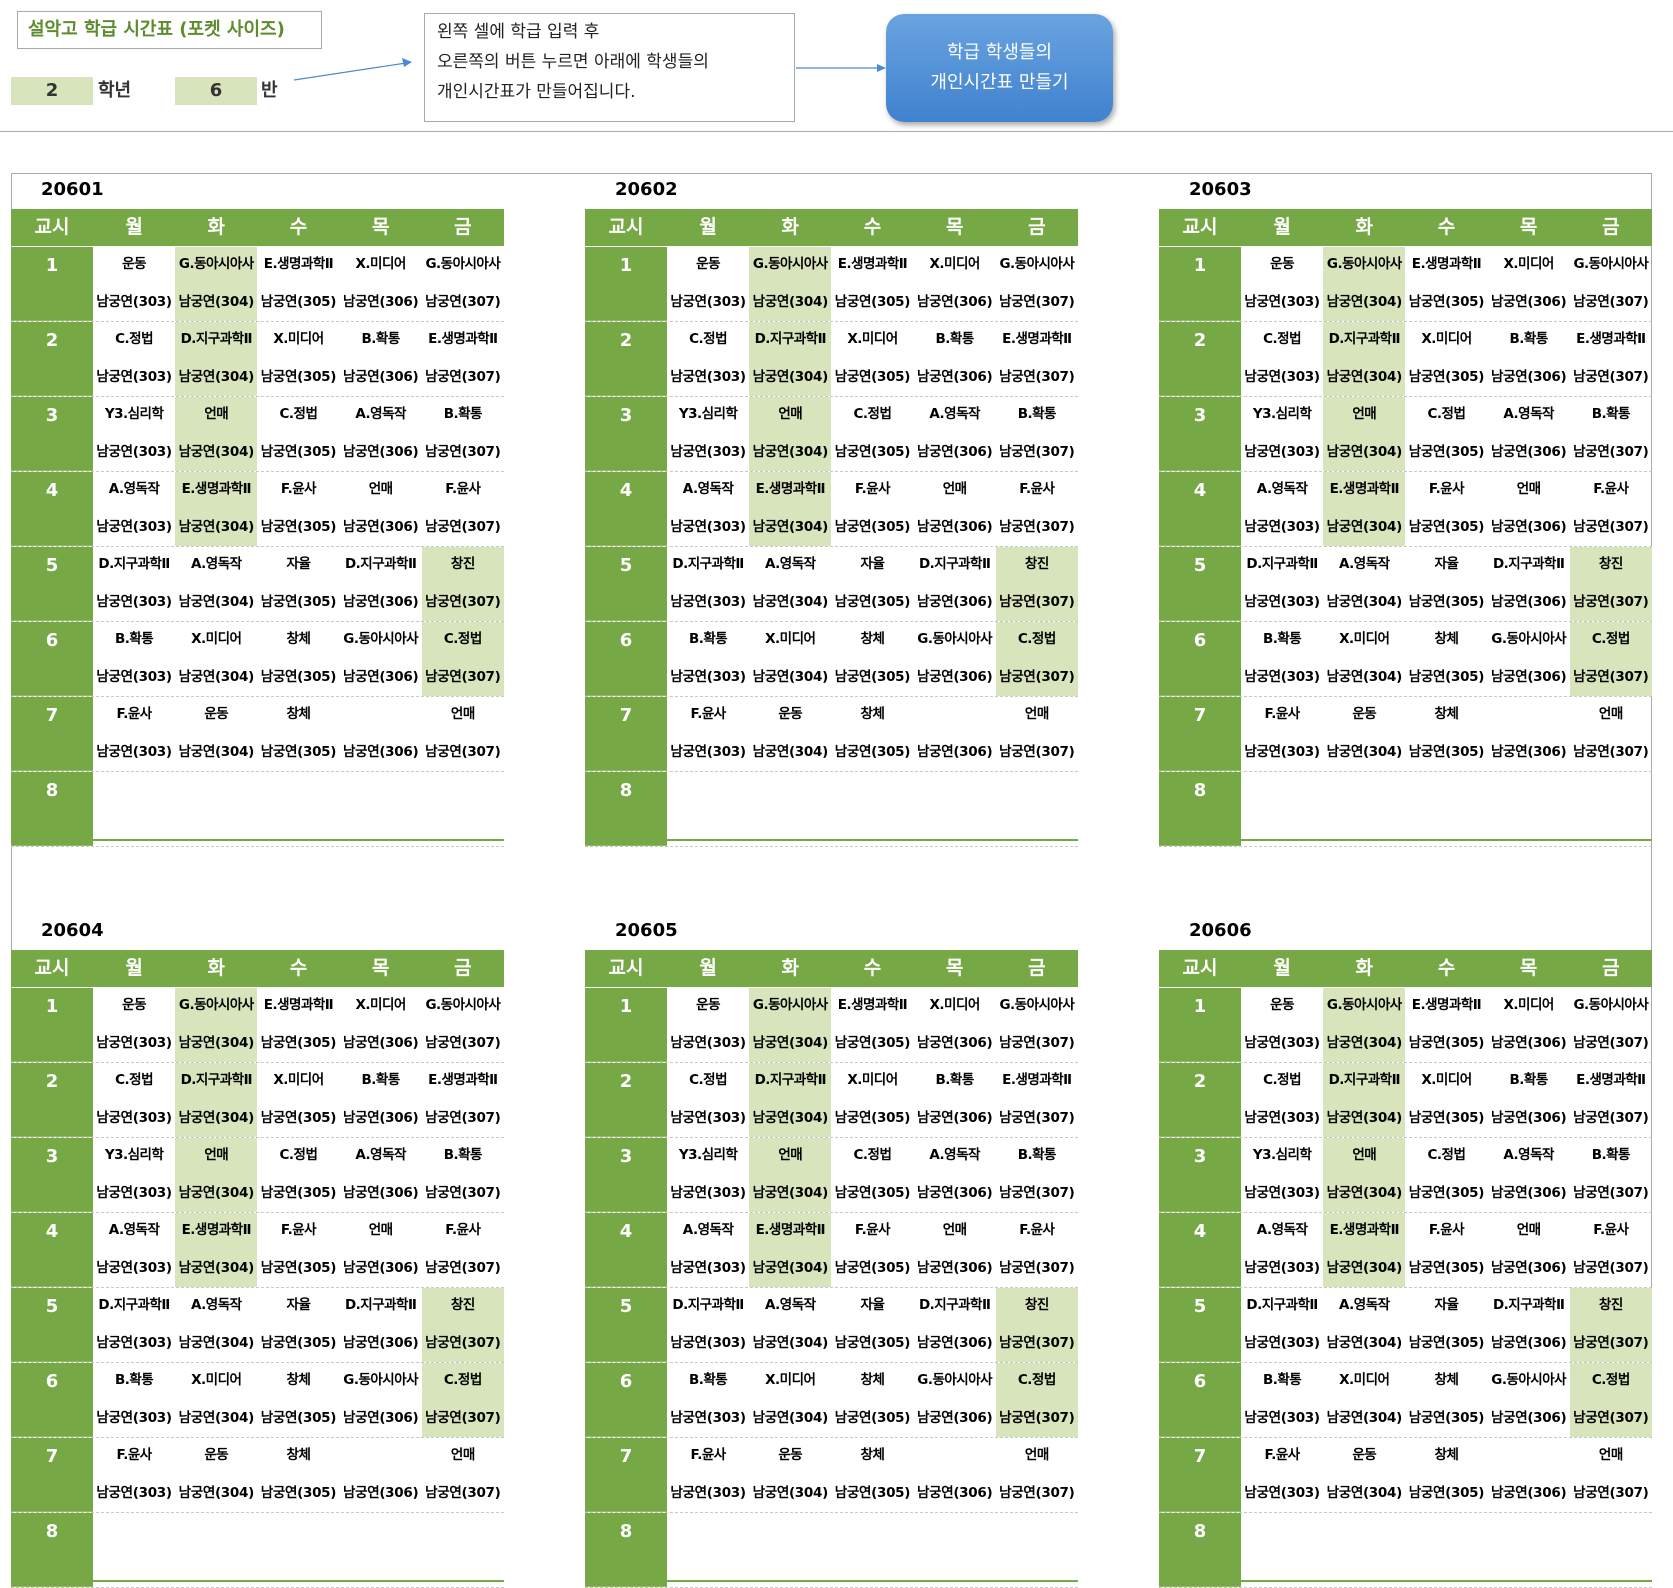  What do you see at coordinates (872, 509) in the screenshot?
I see `class-cell: F.윤사 남궁연(305)` at bounding box center [872, 509].